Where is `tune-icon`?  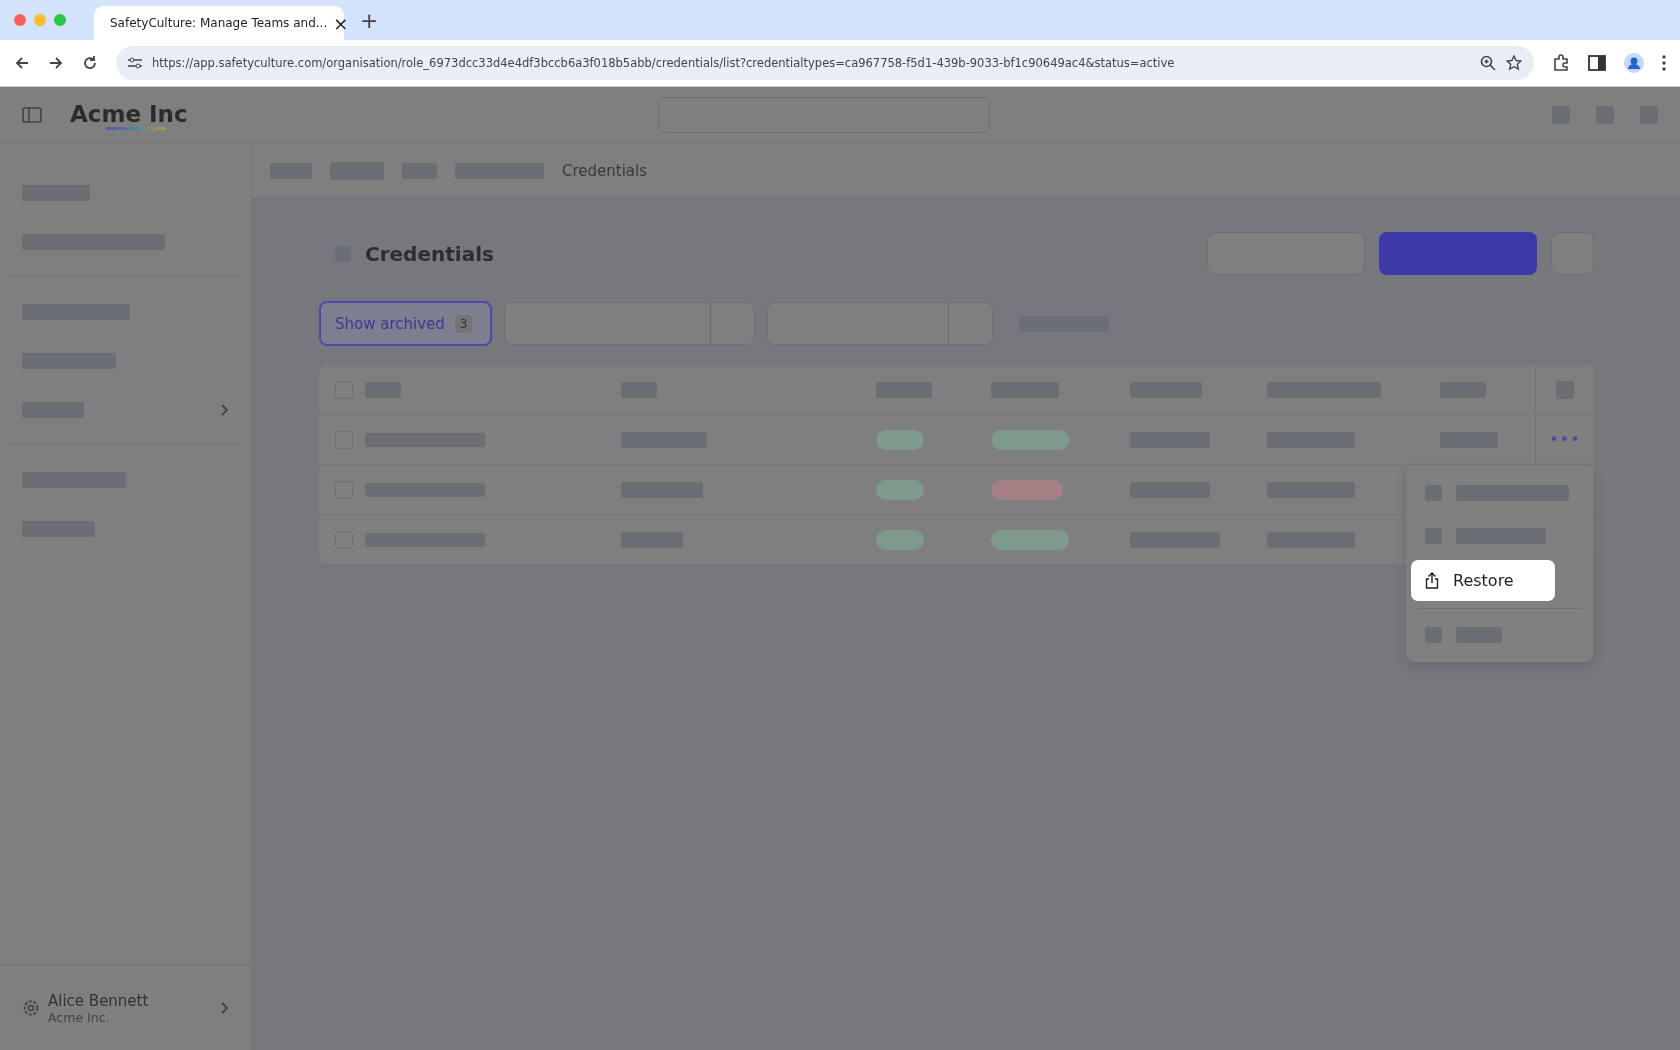 tune-icon is located at coordinates (135, 63).